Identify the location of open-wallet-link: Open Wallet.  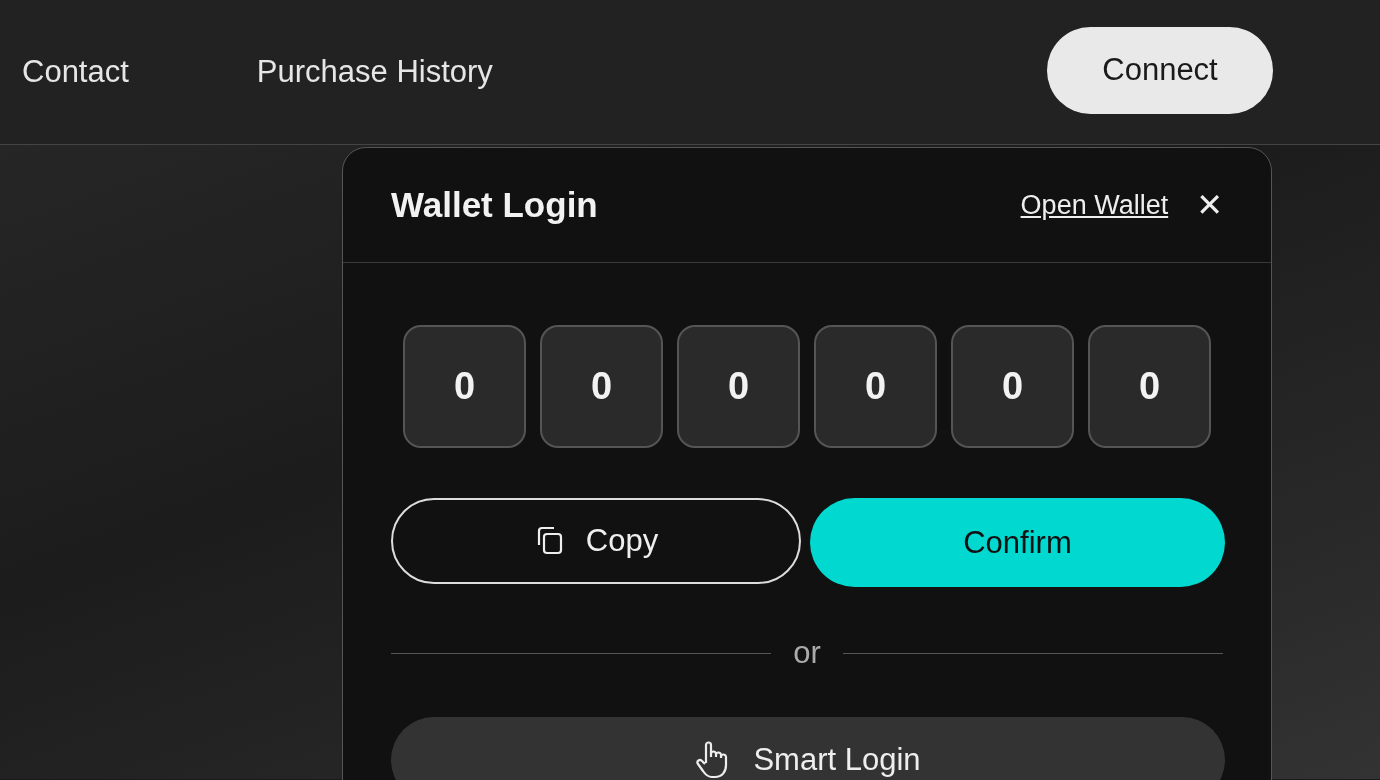
(1094, 205).